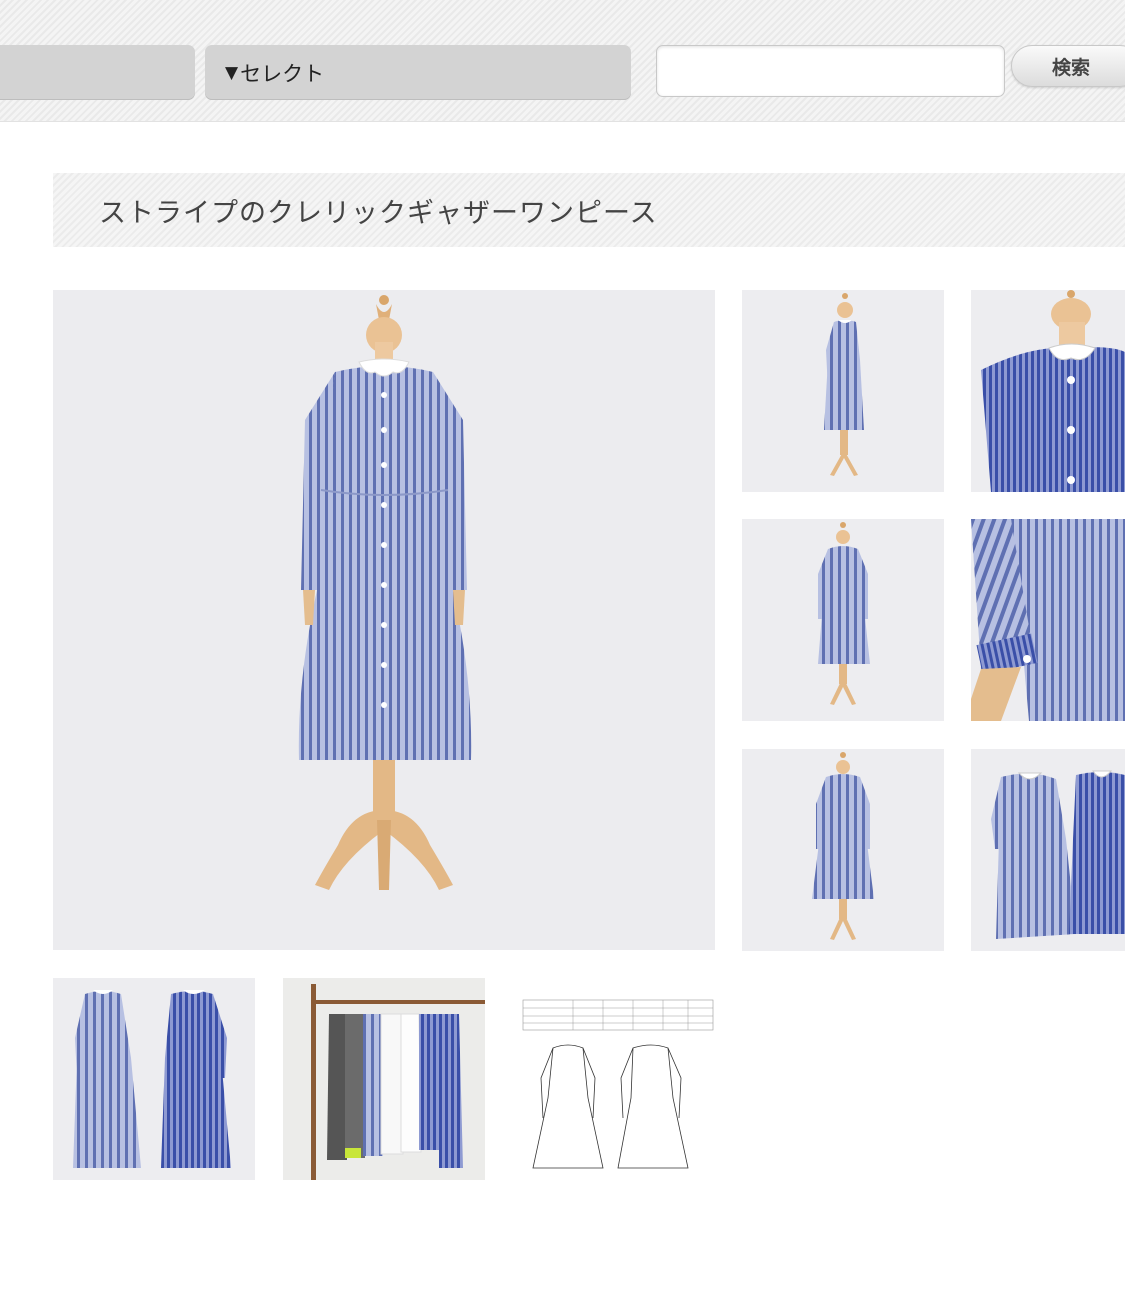  Describe the element at coordinates (232, 72) in the screenshot. I see `triangle-down-icon: ▼` at that location.